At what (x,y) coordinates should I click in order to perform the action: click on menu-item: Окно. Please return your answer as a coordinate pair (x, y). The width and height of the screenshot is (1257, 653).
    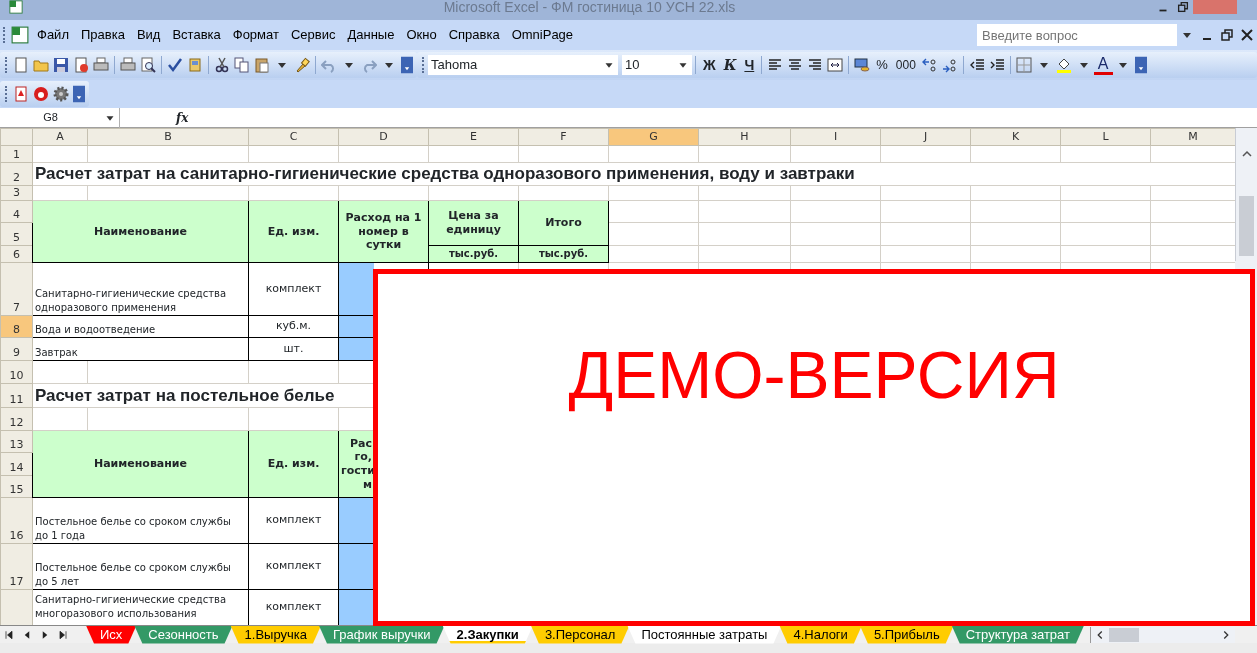
    Looking at the image, I should click on (421, 35).